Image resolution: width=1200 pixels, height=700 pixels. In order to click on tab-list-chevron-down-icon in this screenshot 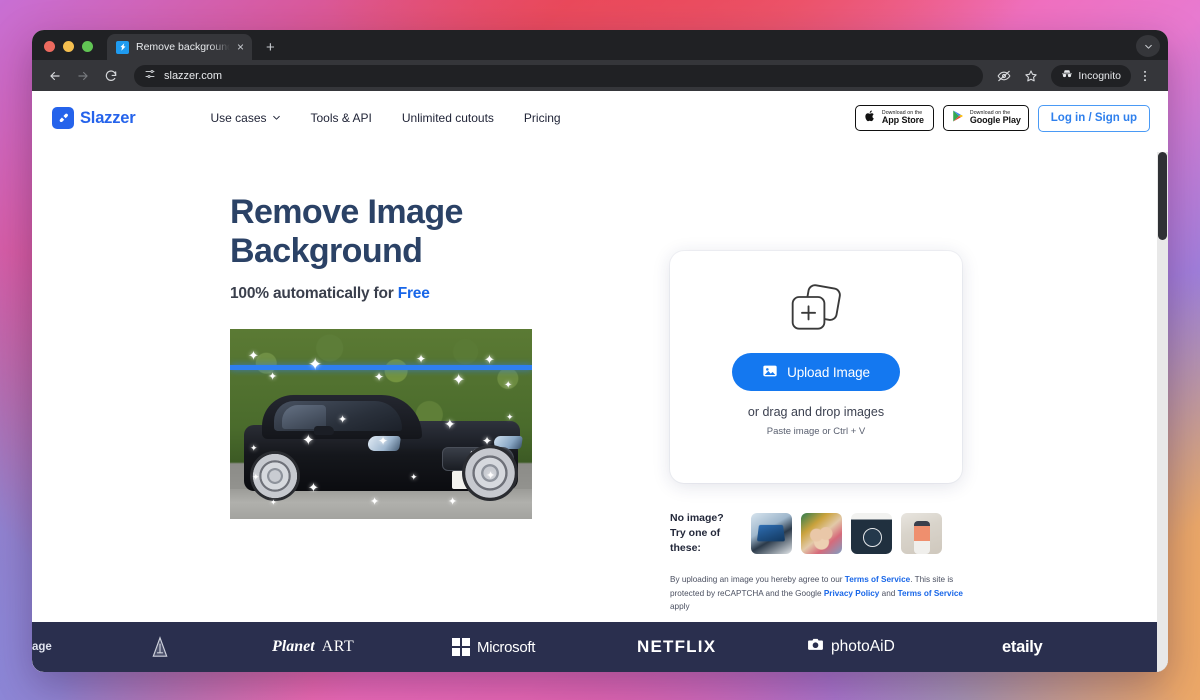, I will do `click(1148, 46)`.